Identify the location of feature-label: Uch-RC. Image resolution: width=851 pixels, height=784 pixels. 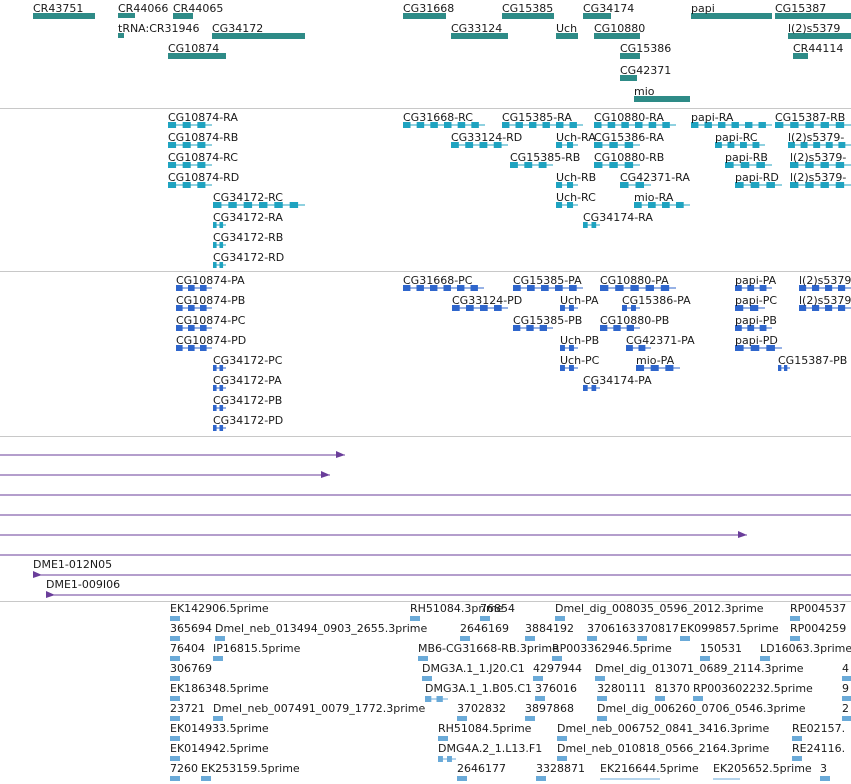
(576, 197).